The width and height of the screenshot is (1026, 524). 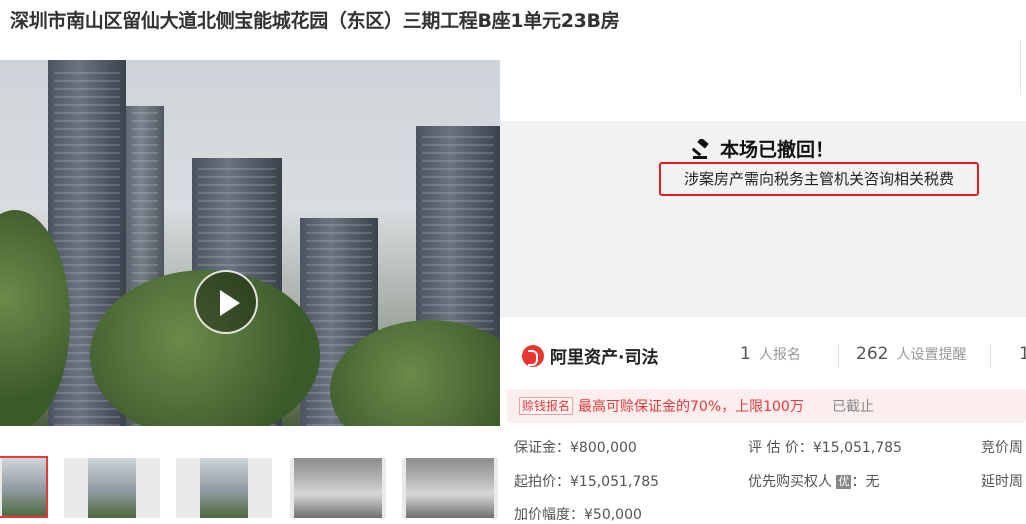 What do you see at coordinates (745, 354) in the screenshot?
I see `registration-number: 1` at bounding box center [745, 354].